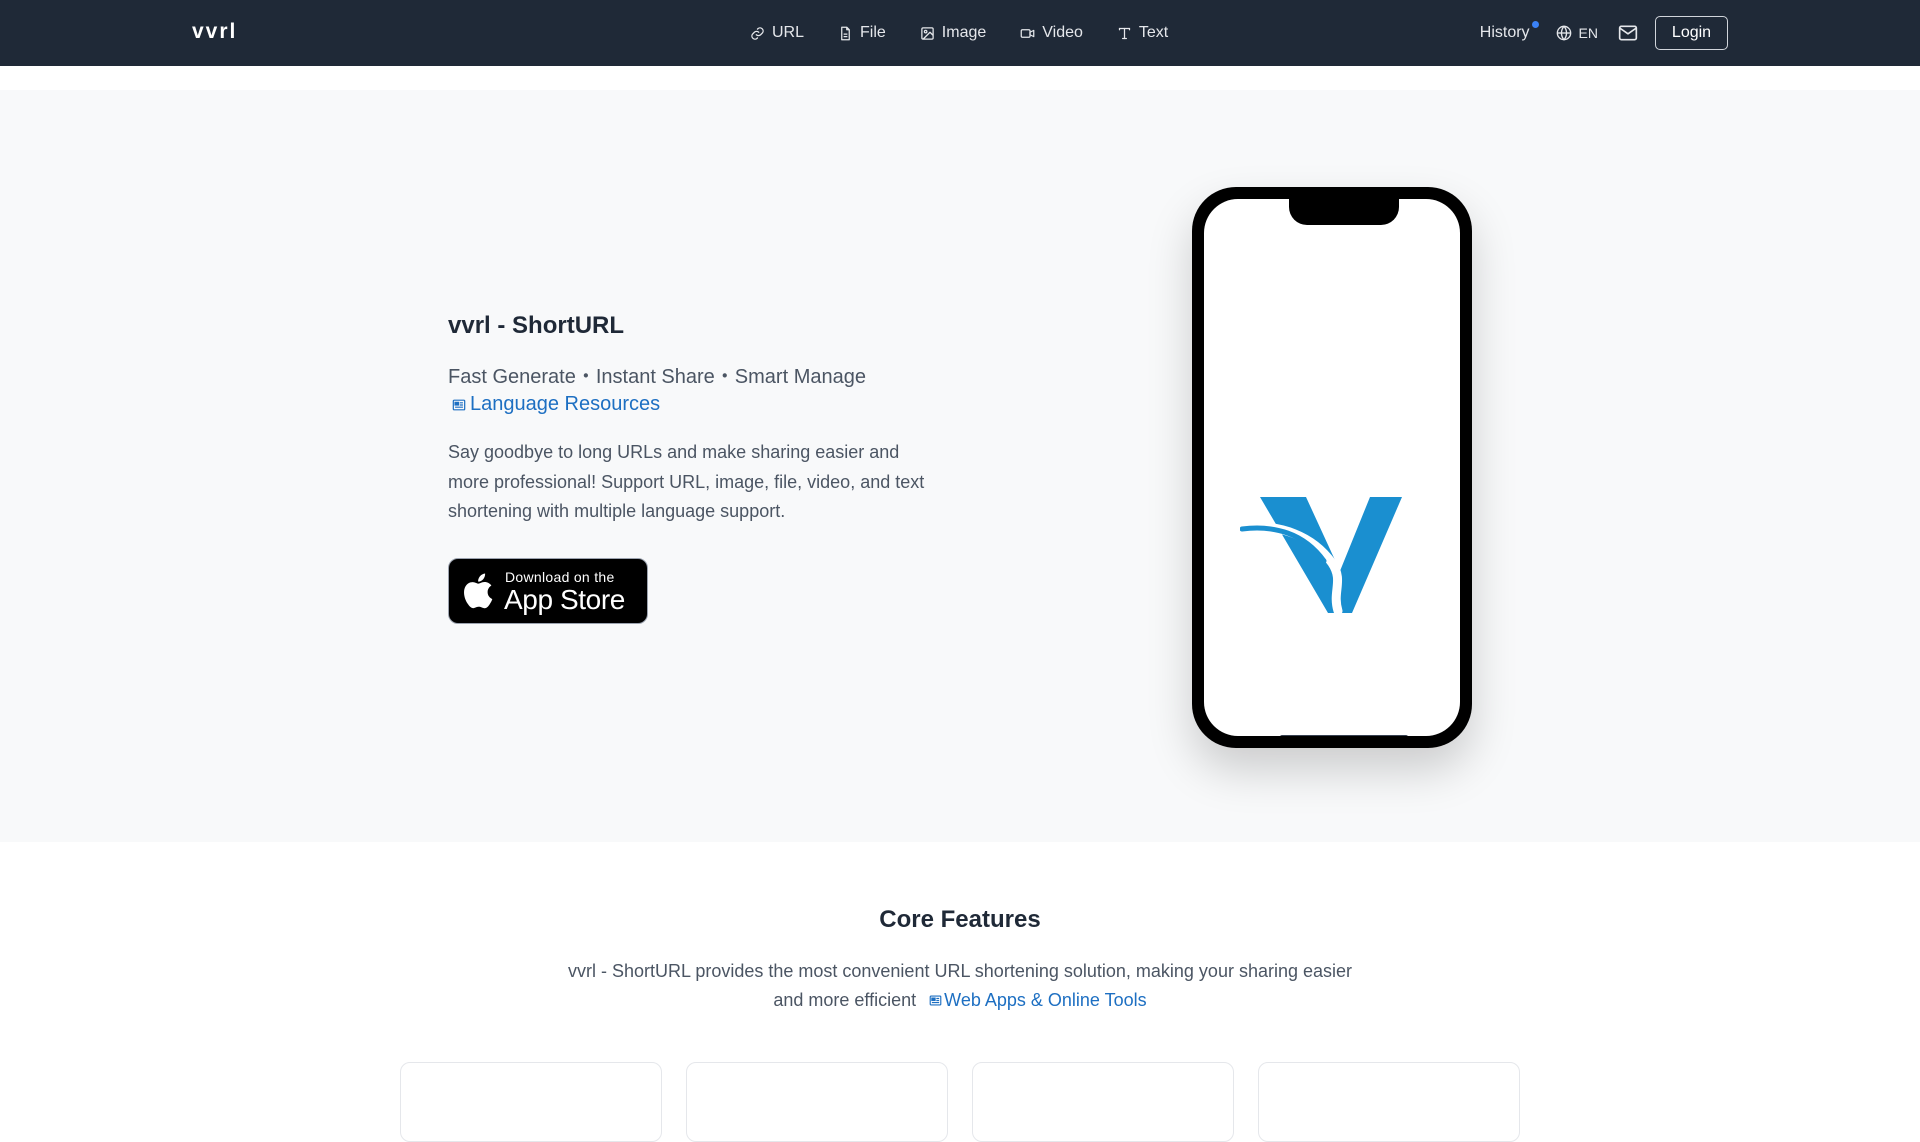  I want to click on link-icon, so click(757, 33).